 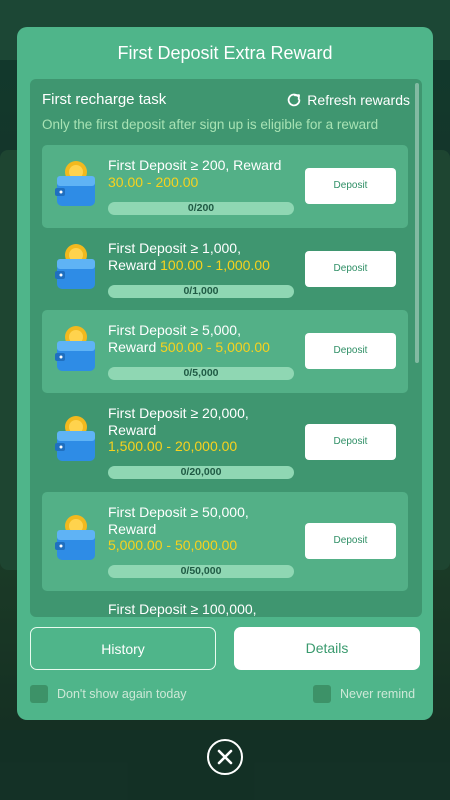 I want to click on close-button, so click(x=225, y=757).